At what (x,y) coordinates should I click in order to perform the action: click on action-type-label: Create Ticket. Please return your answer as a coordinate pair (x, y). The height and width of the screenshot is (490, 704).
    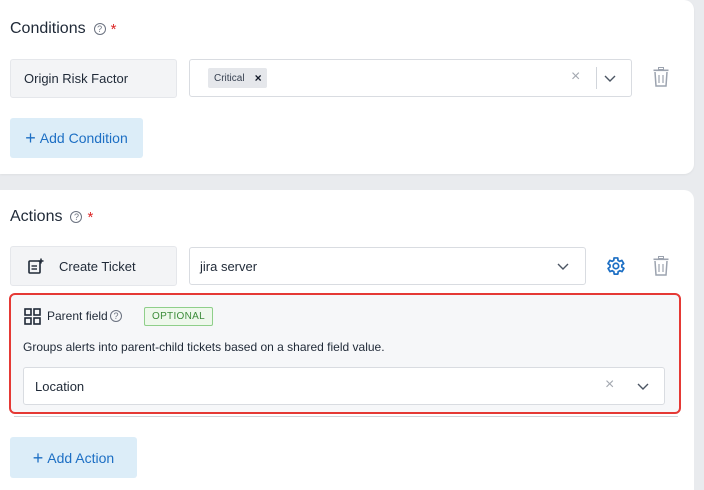
    Looking at the image, I should click on (93, 266).